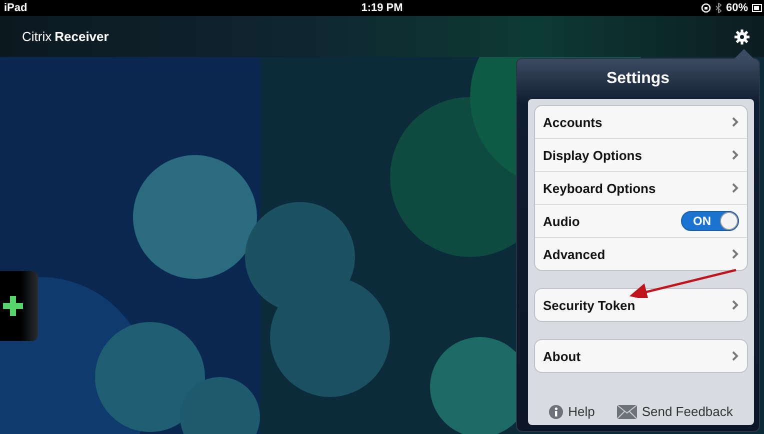 The image size is (764, 434). Describe the element at coordinates (641, 305) in the screenshot. I see `settings-row: Security Token` at that location.